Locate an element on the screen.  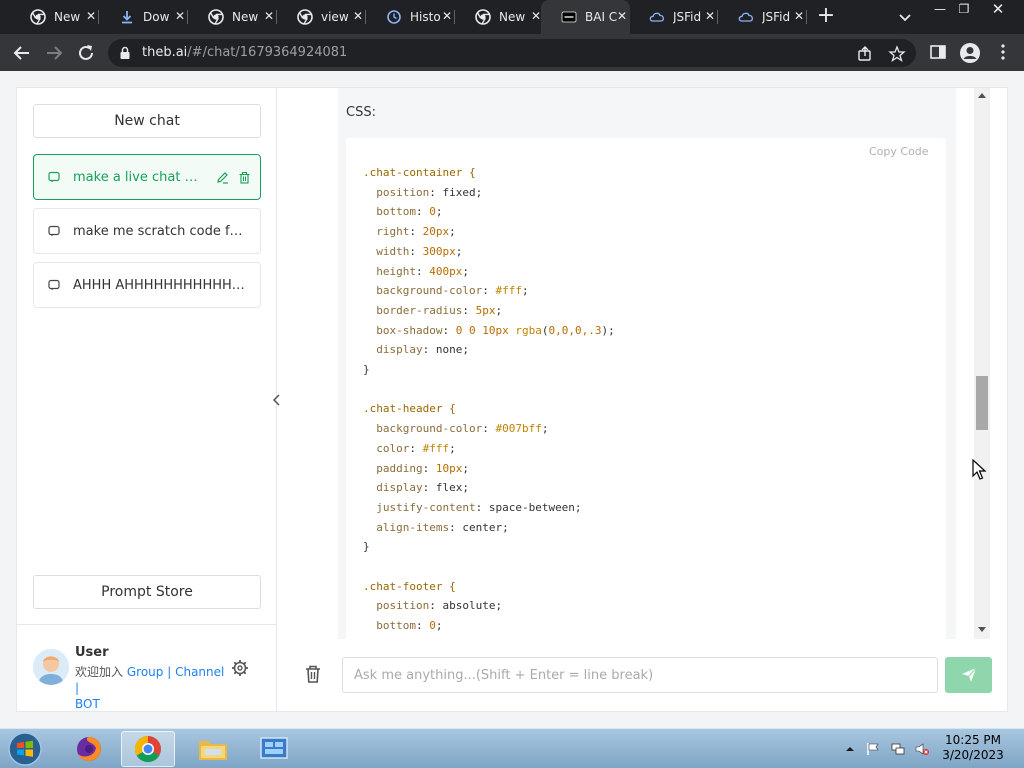
taskbar-control-panel is located at coordinates (274, 749).